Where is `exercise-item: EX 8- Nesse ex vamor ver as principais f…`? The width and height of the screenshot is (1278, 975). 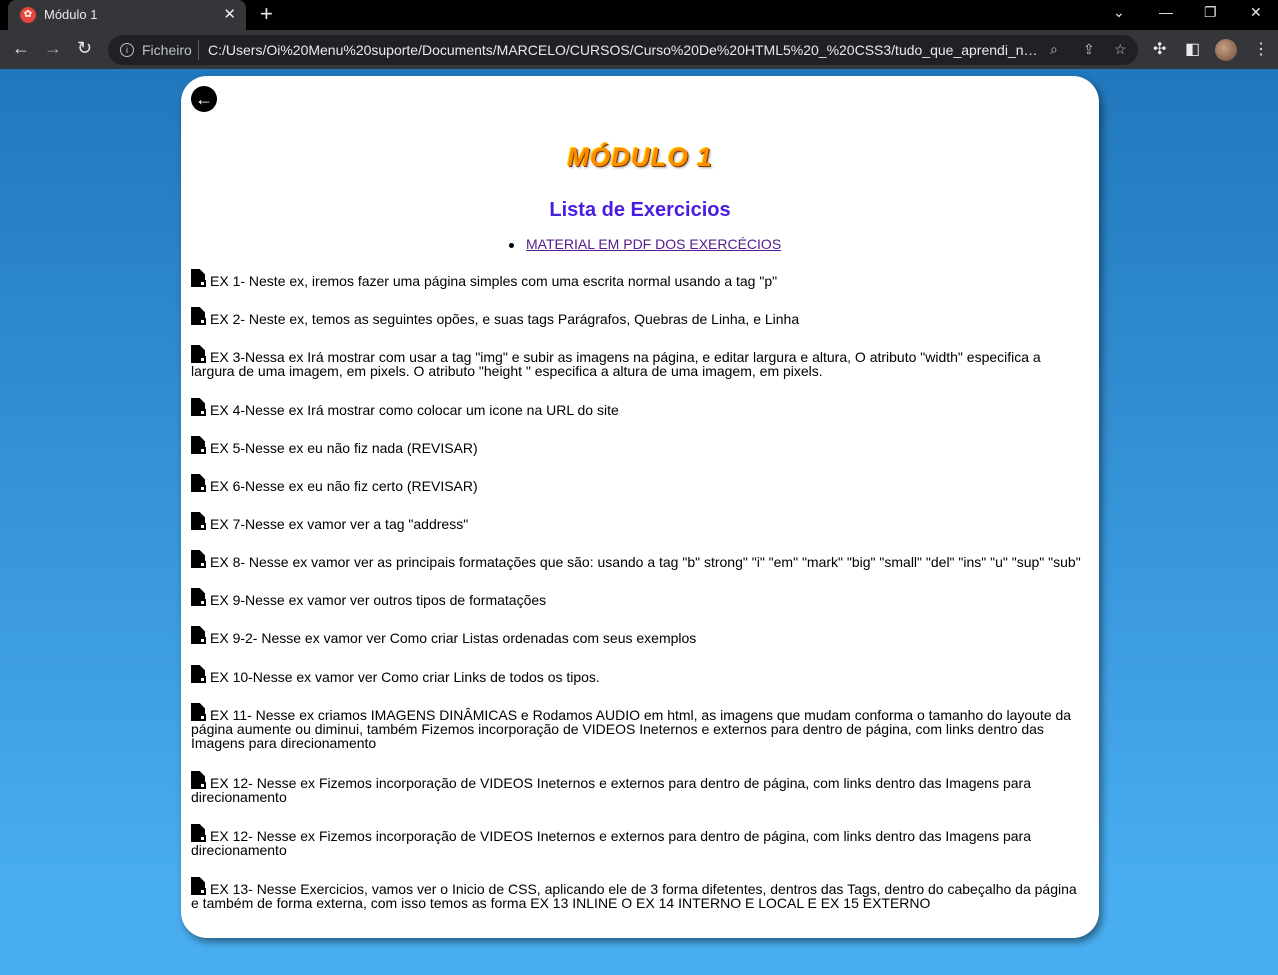
exercise-item: EX 8- Nesse ex vamor ver as principais f… is located at coordinates (639, 559).